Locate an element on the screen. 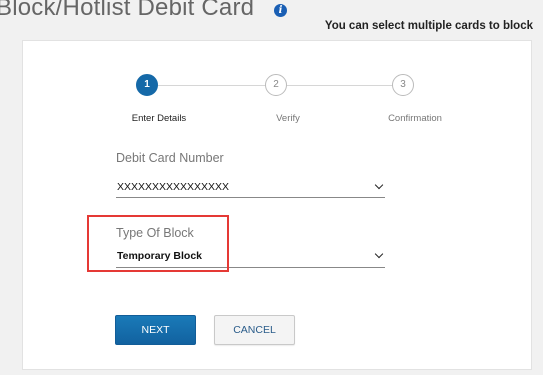 This screenshot has height=375, width=543. step-2-label: Verify is located at coordinates (288, 118).